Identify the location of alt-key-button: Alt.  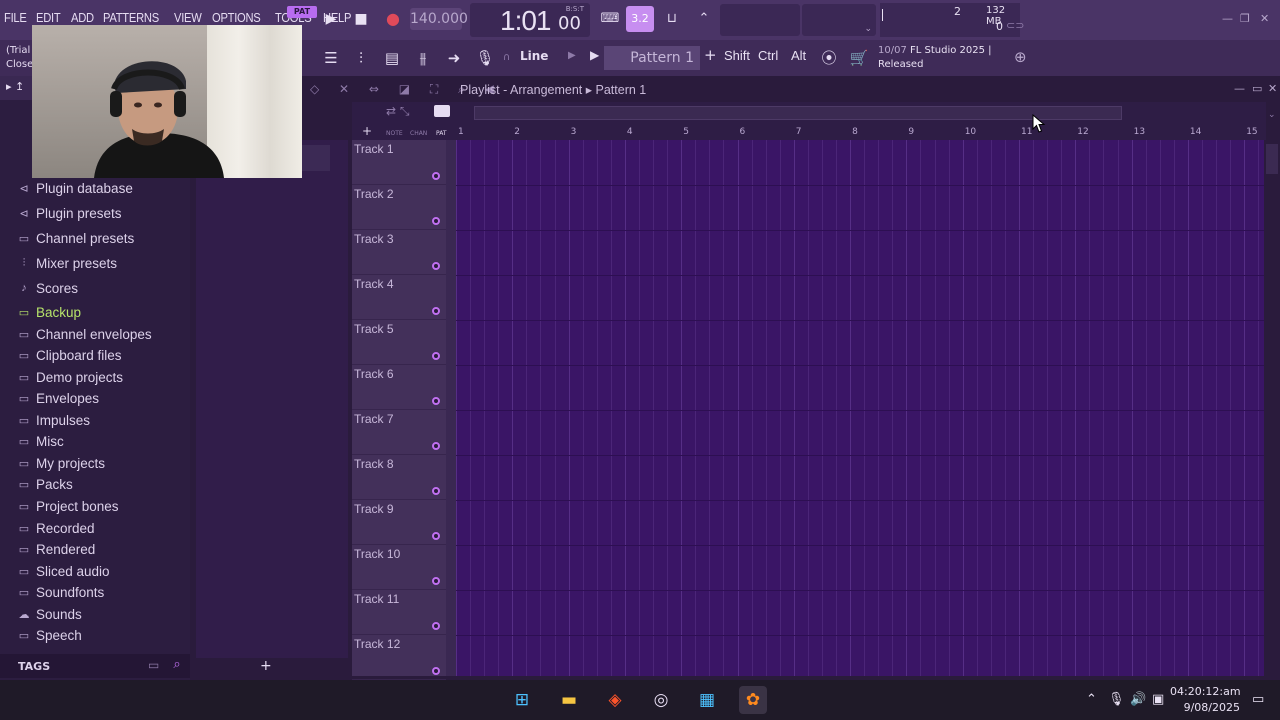
(798, 55).